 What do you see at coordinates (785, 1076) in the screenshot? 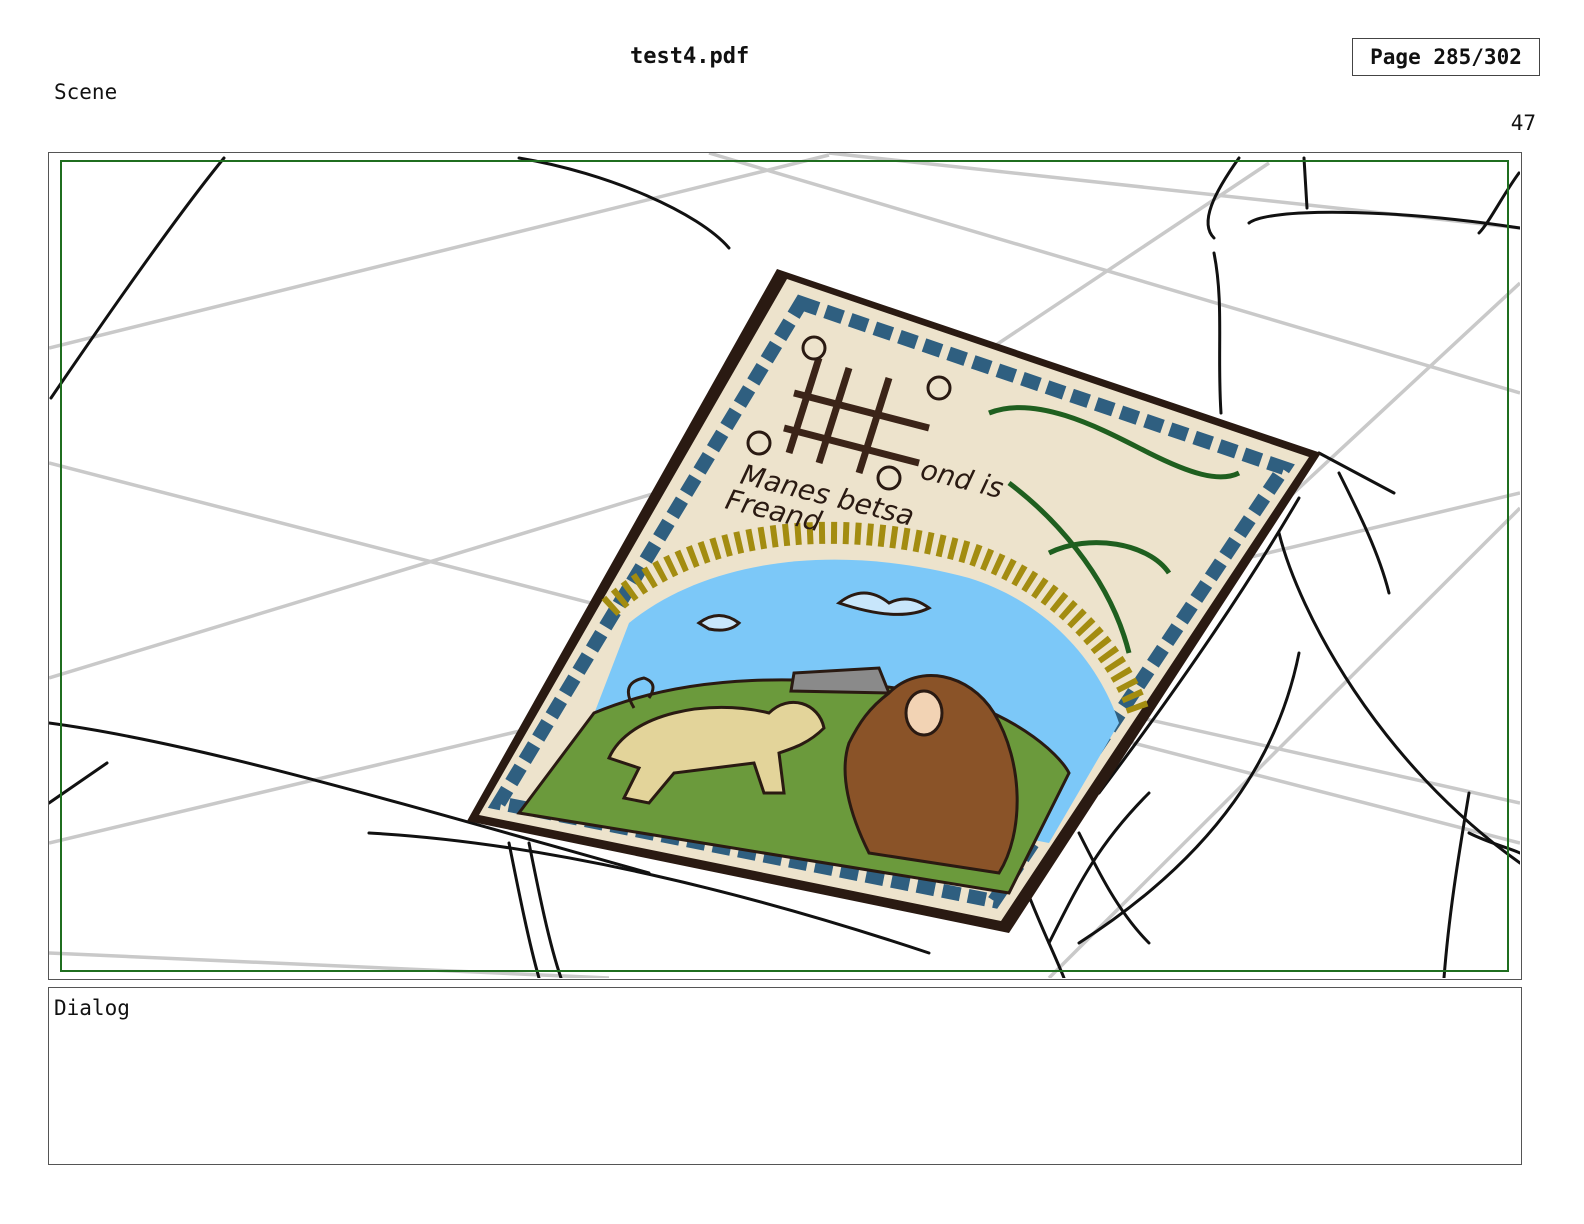
I see `dialog-box: Dialog` at bounding box center [785, 1076].